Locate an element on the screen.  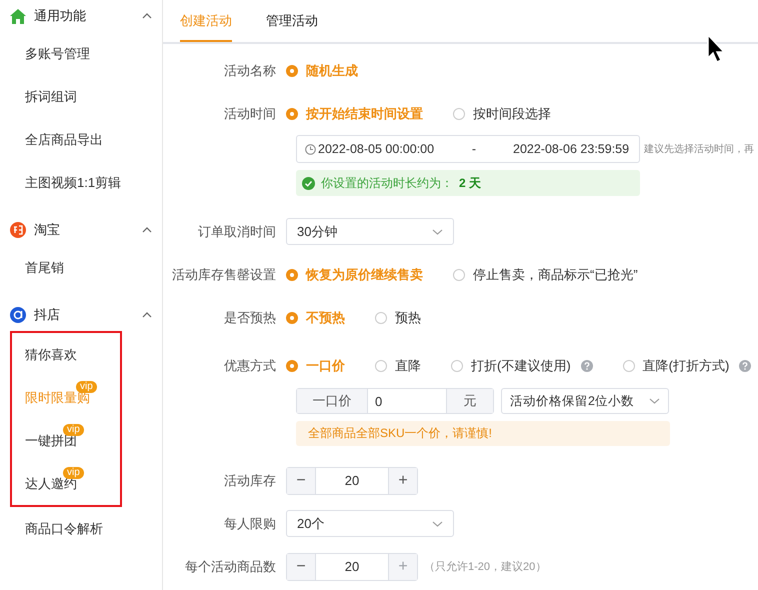
check-circle-icon is located at coordinates (308, 183).